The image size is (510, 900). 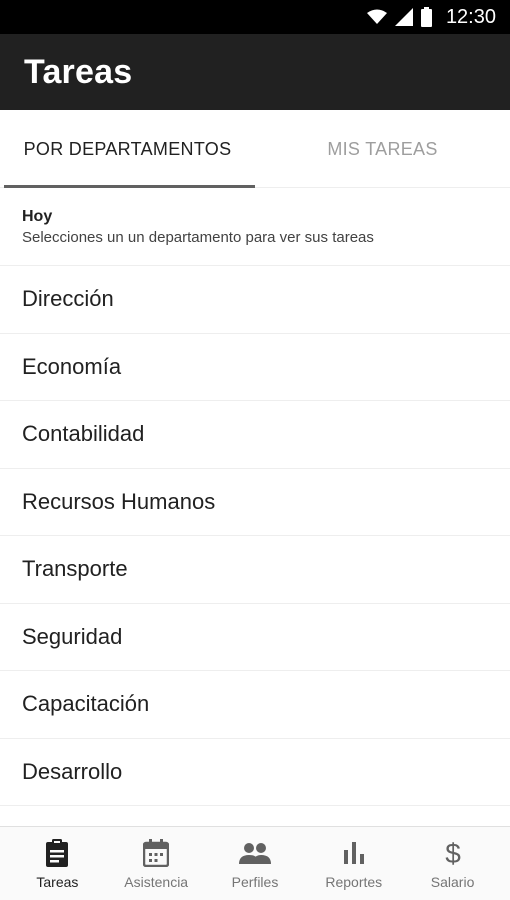 What do you see at coordinates (354, 853) in the screenshot?
I see `bar-chart-icon` at bounding box center [354, 853].